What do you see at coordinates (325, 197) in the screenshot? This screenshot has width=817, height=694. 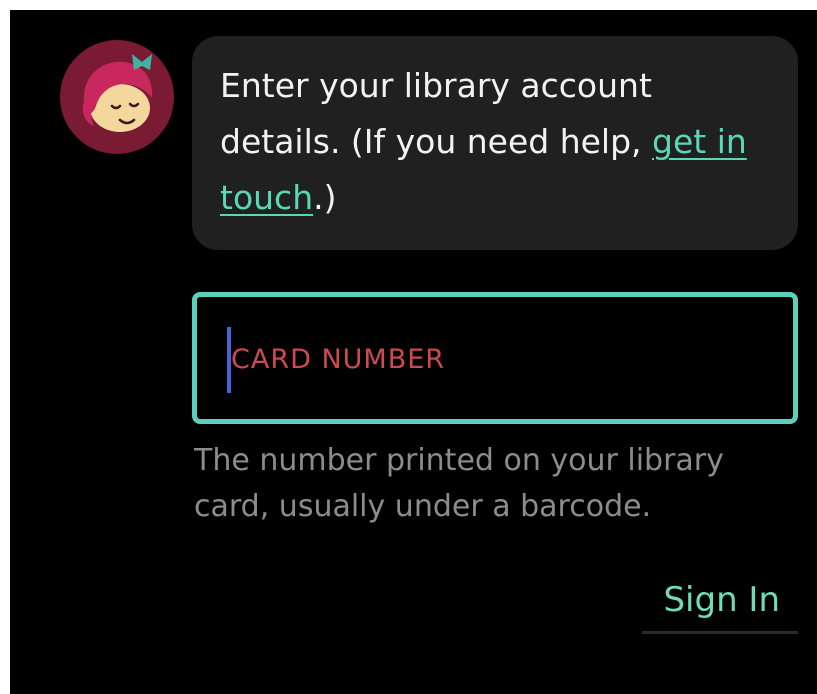 I see `instruction-text-end: .)` at bounding box center [325, 197].